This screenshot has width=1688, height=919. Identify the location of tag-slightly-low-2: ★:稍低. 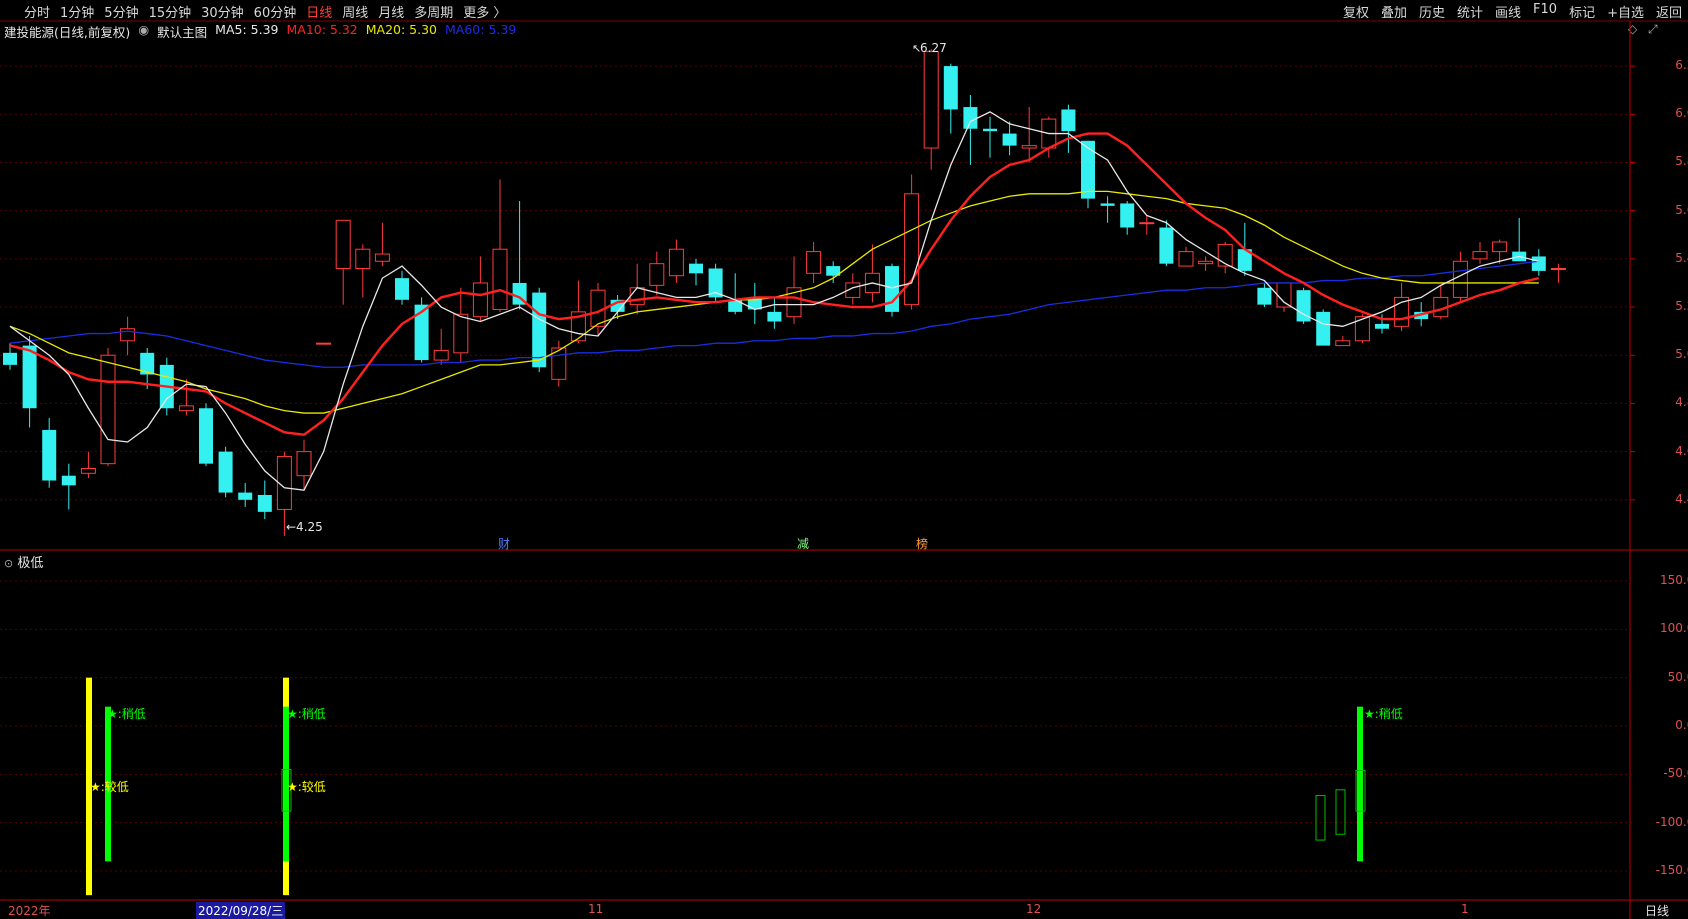
(306, 714).